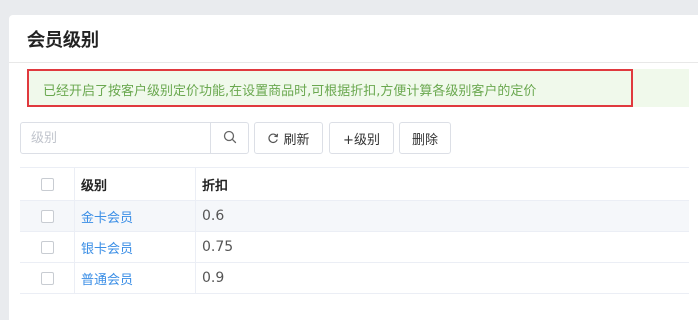 The image size is (698, 320). Describe the element at coordinates (218, 247) in the screenshot. I see `discount-cell: 0.75` at that location.